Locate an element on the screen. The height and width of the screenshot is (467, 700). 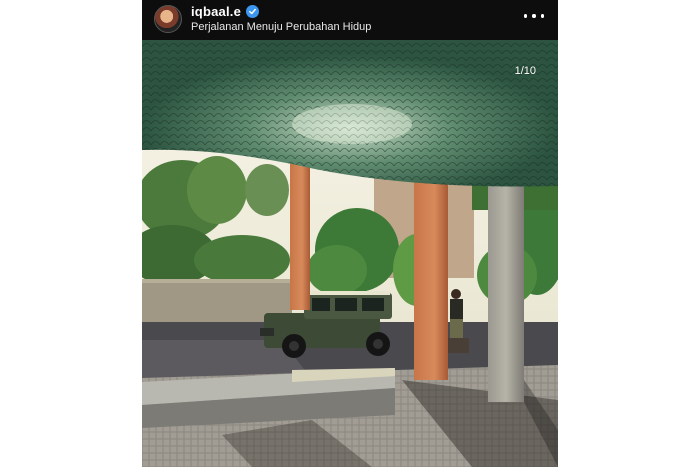
profile-avatar is located at coordinates (168, 19).